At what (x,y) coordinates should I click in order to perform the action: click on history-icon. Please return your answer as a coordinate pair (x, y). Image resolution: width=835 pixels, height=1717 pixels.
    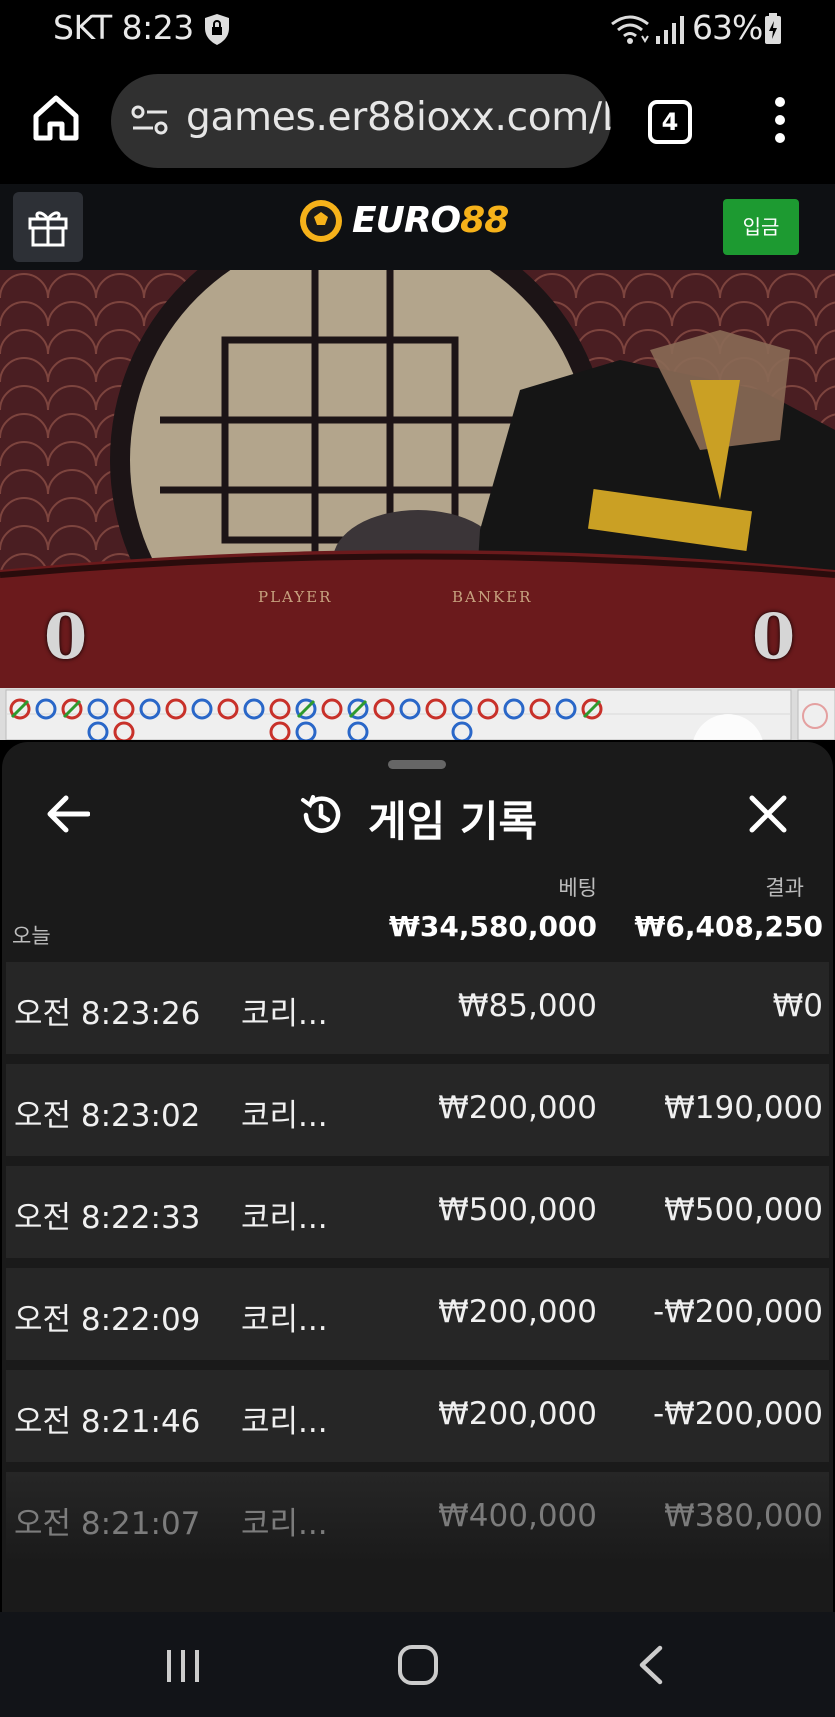
    Looking at the image, I should click on (321, 814).